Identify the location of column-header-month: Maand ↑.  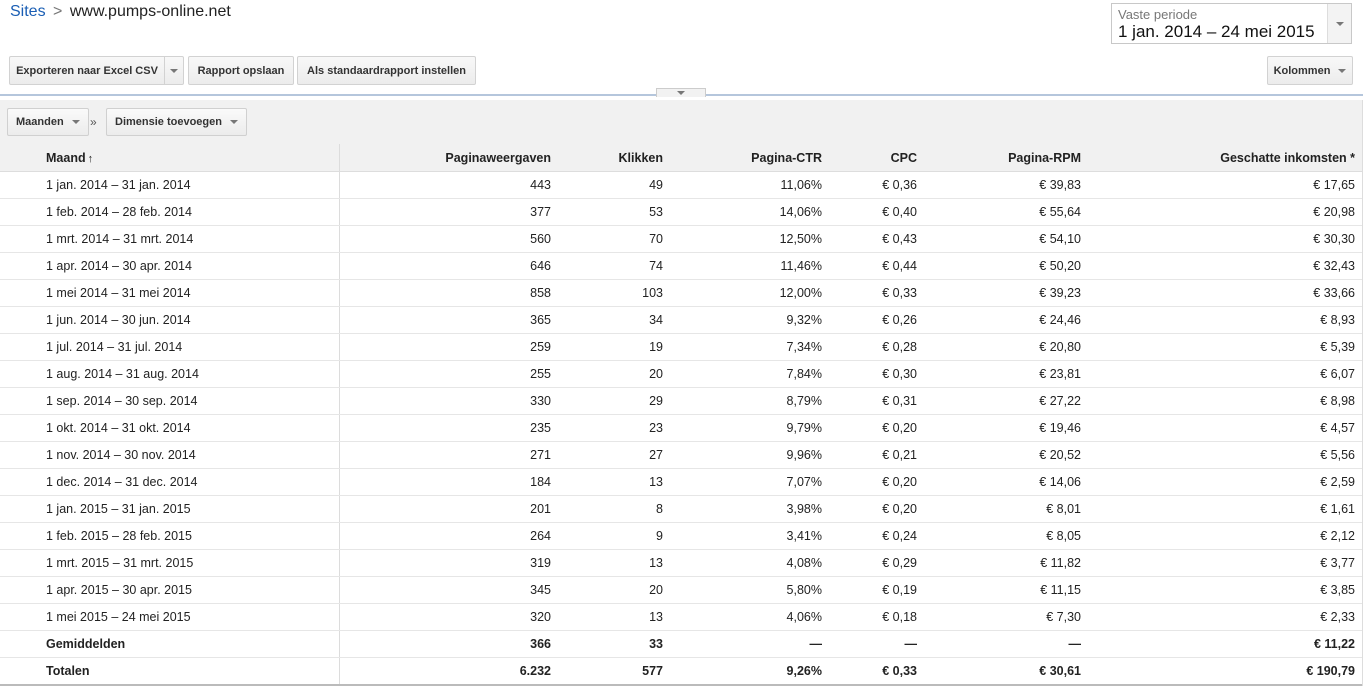
(170, 158).